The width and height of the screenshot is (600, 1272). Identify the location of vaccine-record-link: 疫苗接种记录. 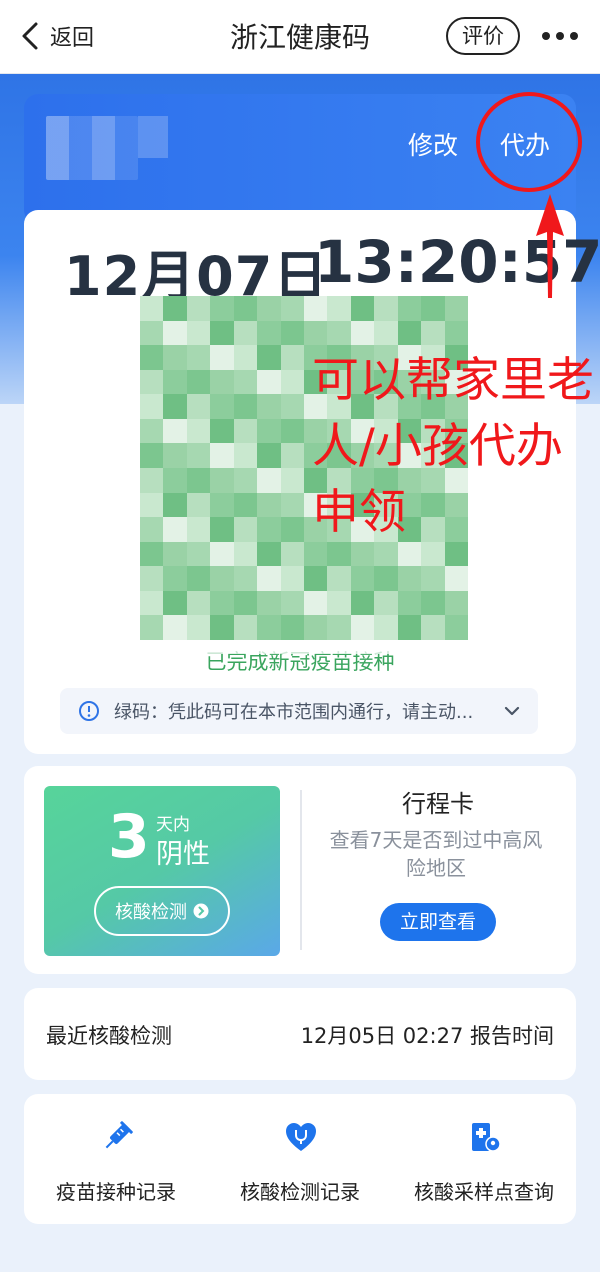
(116, 1159).